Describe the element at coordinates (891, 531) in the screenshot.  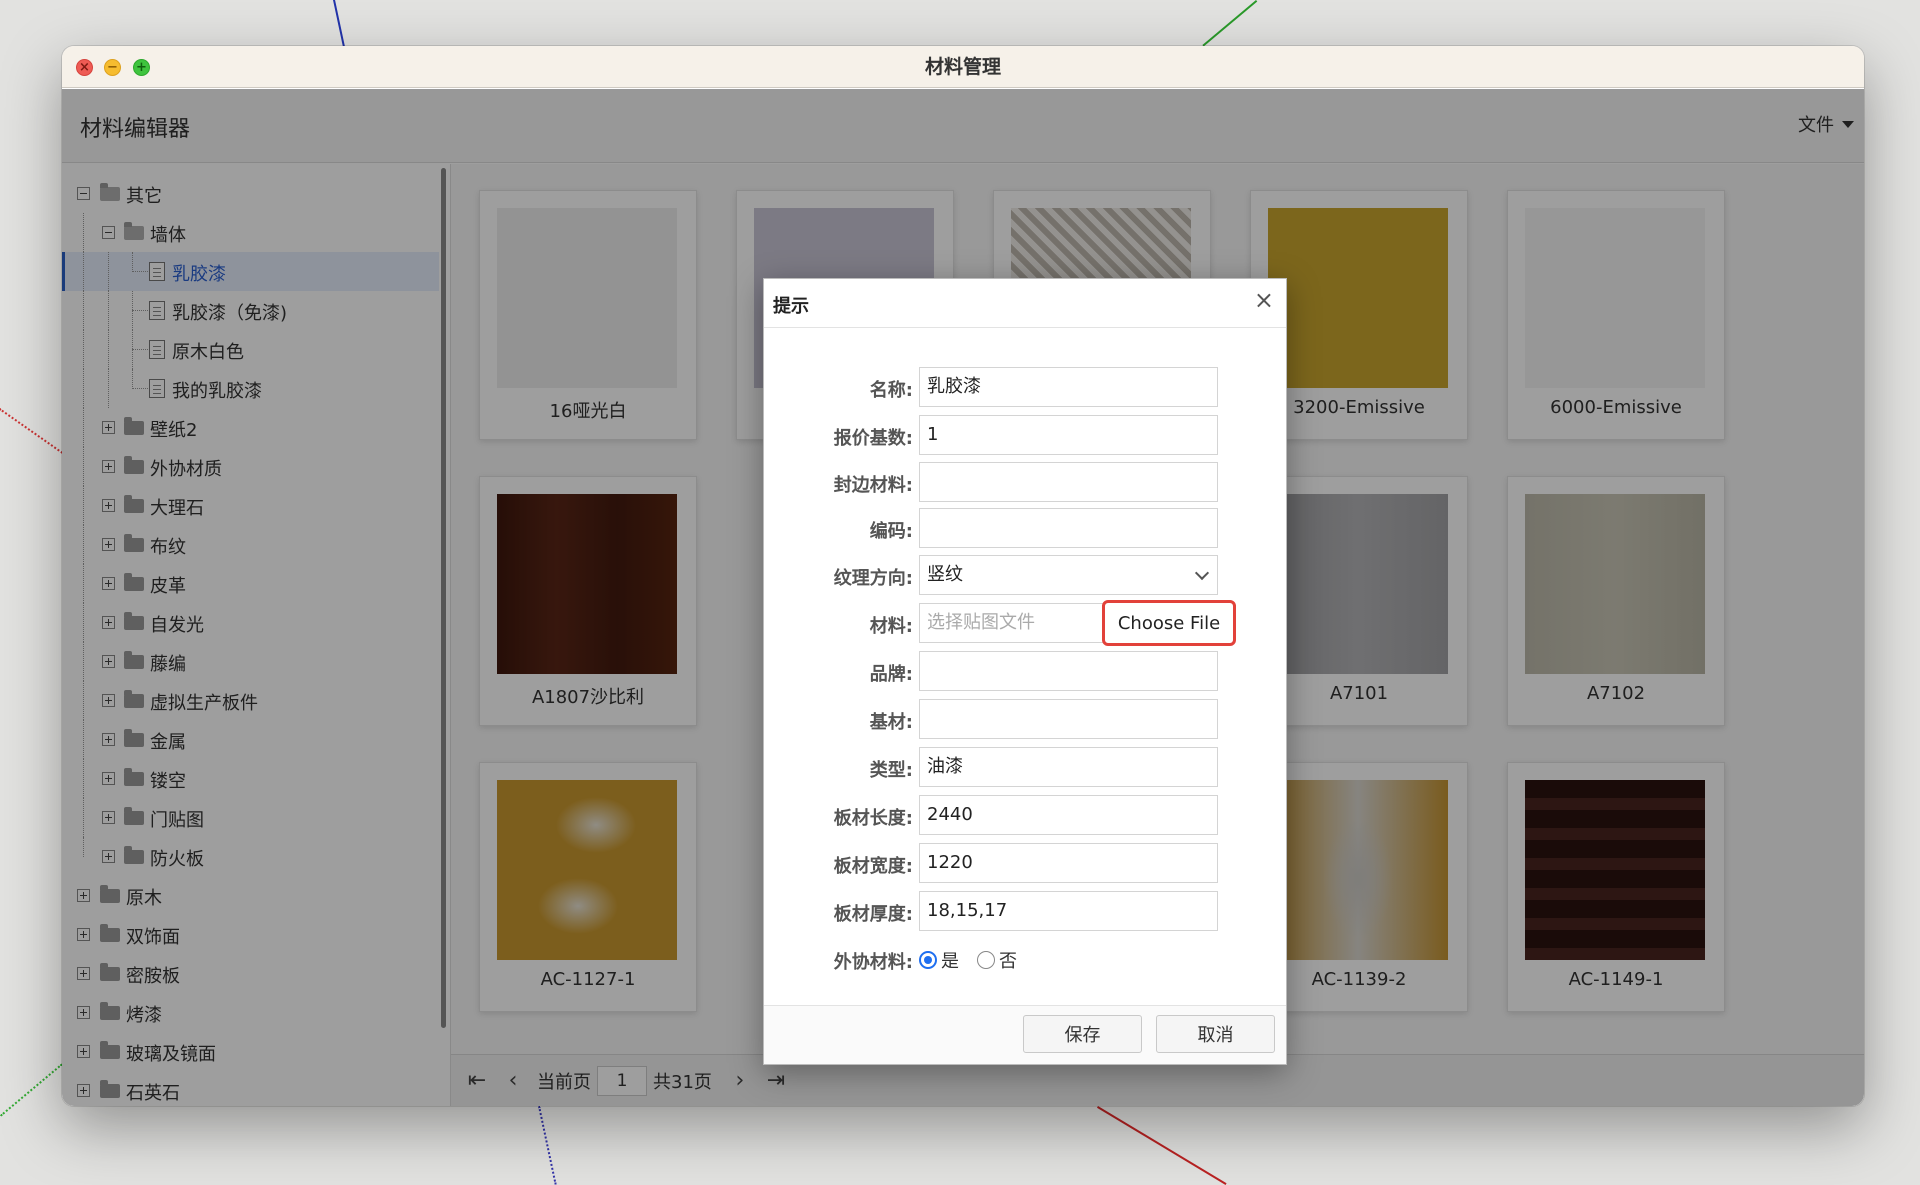
I see `code-label: 编码:` at that location.